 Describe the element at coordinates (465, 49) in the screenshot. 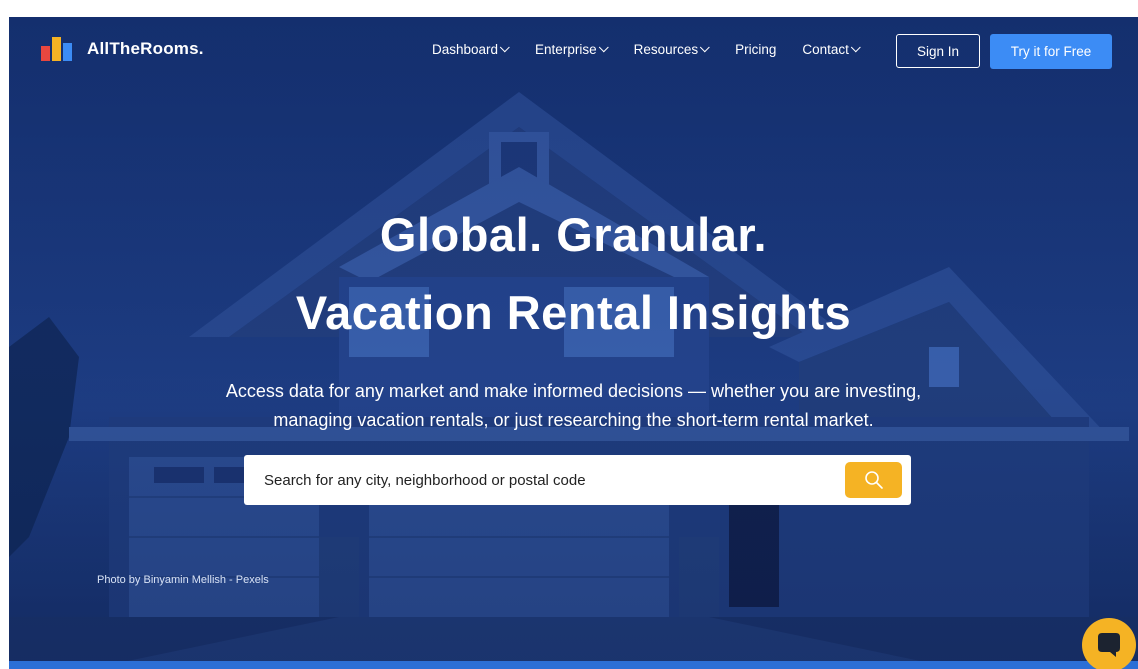

I see `nav-dashboard-label: Dashboard` at that location.